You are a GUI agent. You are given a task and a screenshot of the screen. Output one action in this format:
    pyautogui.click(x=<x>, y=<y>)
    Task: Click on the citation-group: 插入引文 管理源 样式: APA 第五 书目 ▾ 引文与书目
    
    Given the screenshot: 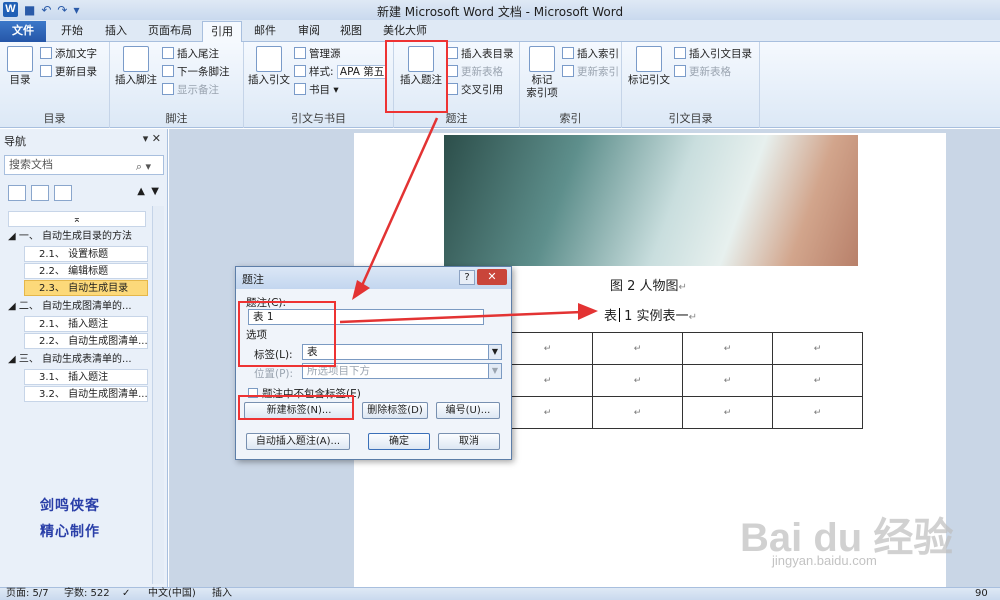 What is the action you would take?
    pyautogui.click(x=319, y=85)
    